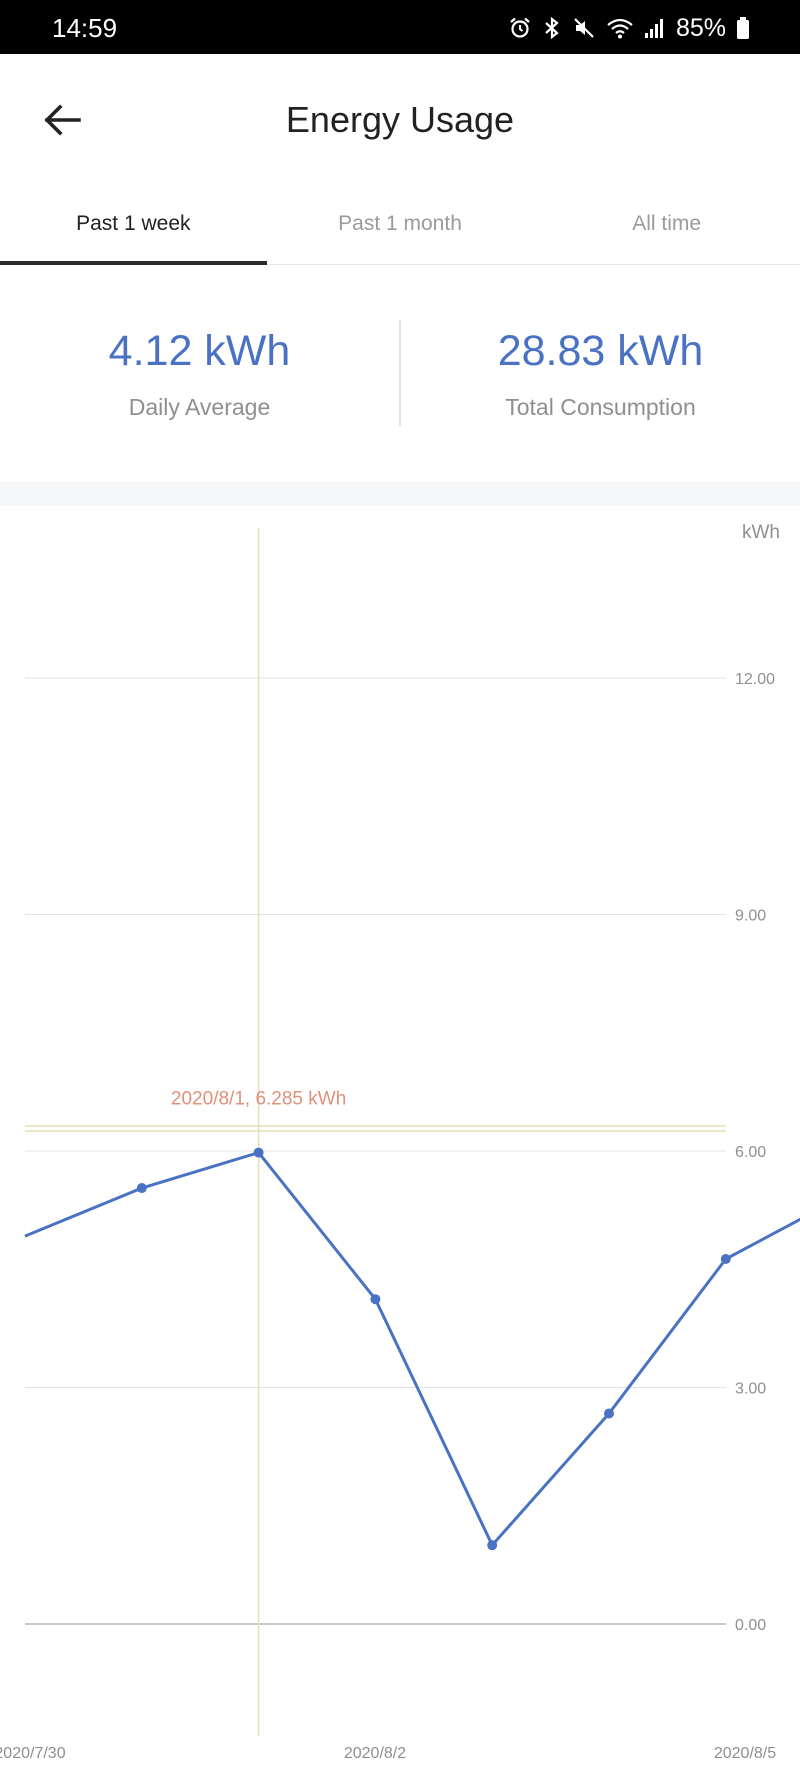 The height and width of the screenshot is (1778, 800). Describe the element at coordinates (33, 1753) in the screenshot. I see `x-tick-label: 2020/7/30` at that location.